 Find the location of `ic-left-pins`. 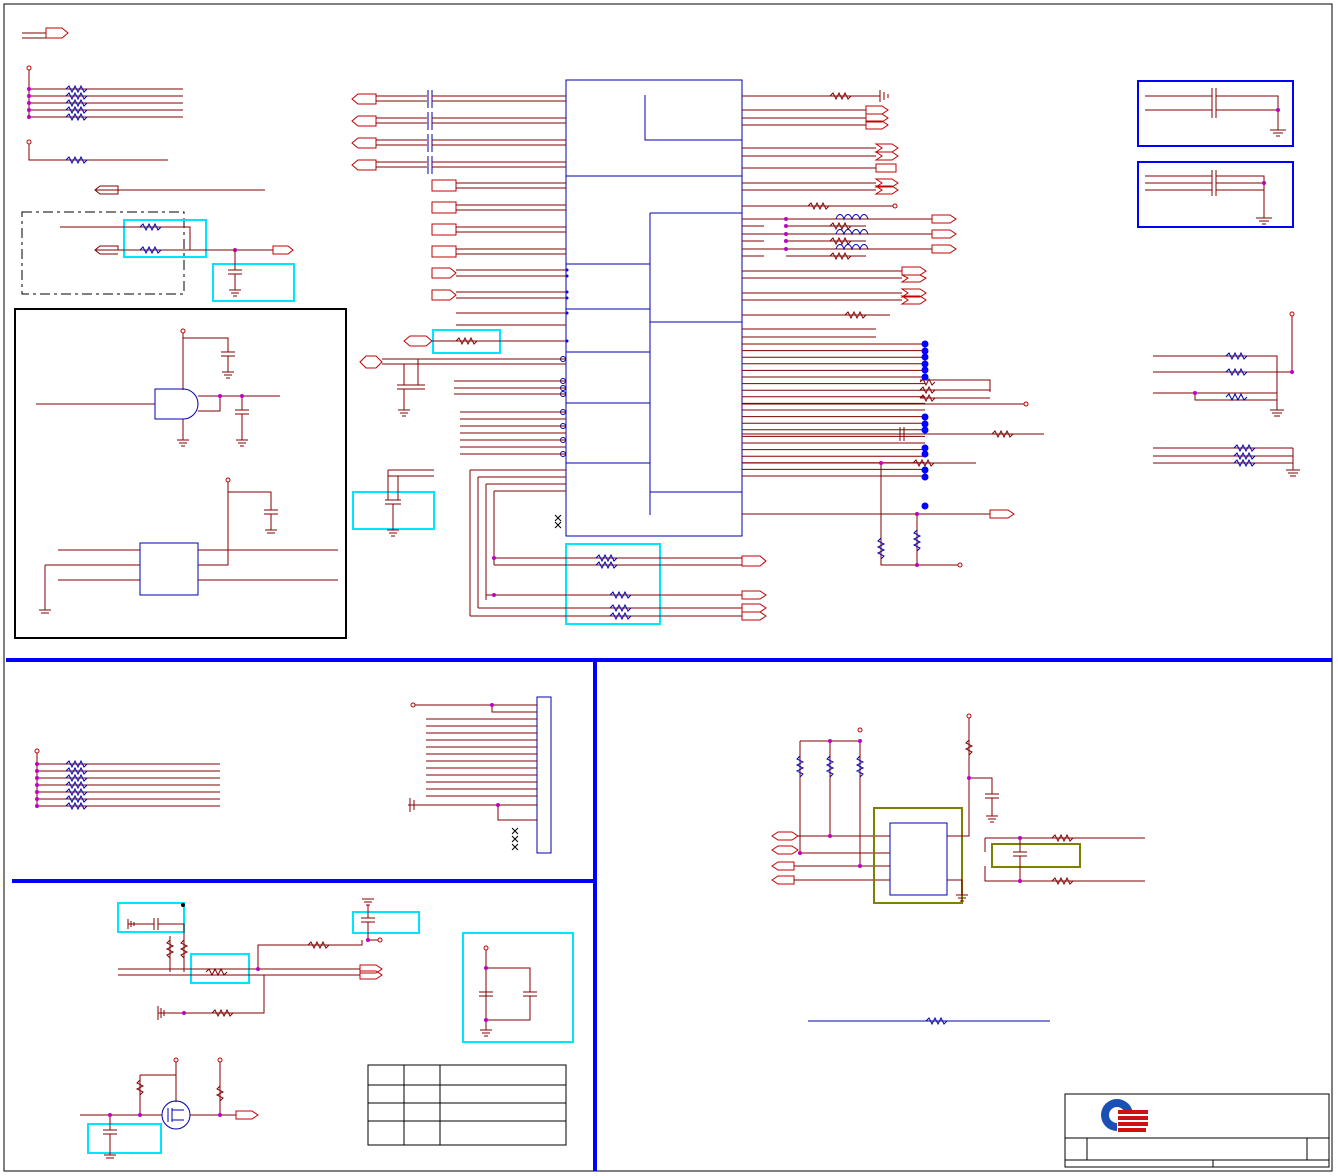

ic-left-pins is located at coordinates (564, 362).